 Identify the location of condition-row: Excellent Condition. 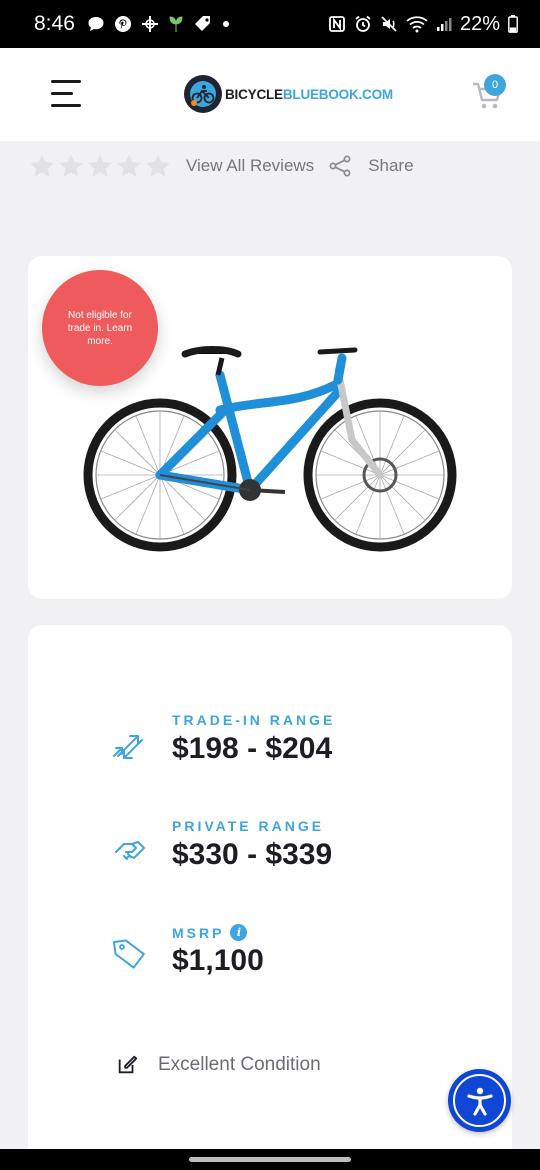
(218, 1065).